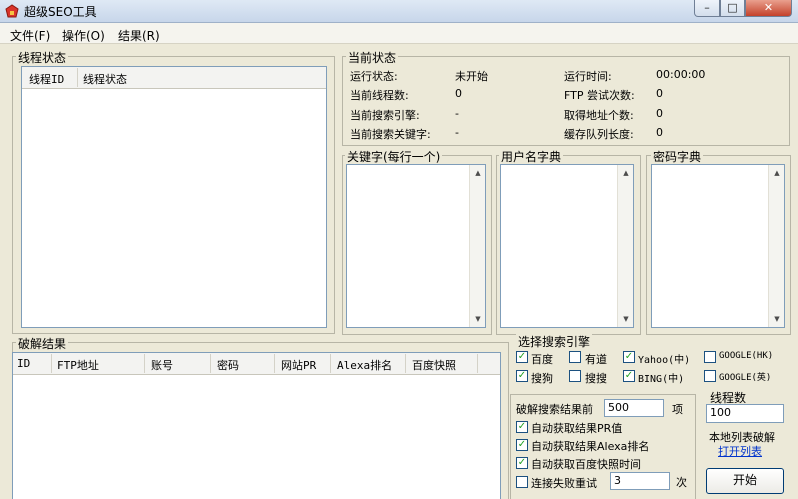 The image size is (798, 499). Describe the element at coordinates (634, 408) in the screenshot. I see `top-results-input: 500` at that location.